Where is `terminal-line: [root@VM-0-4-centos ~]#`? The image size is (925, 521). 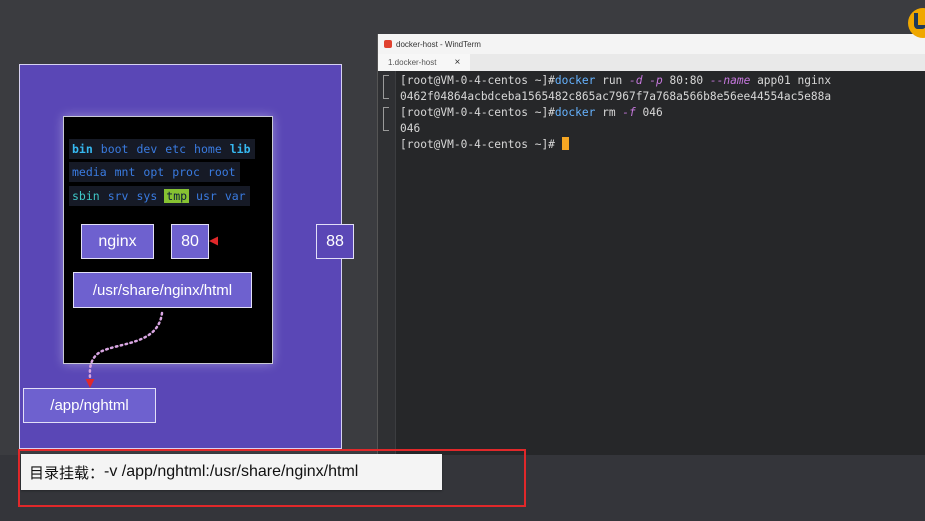
terminal-line: [root@VM-0-4-centos ~]# is located at coordinates (615, 145).